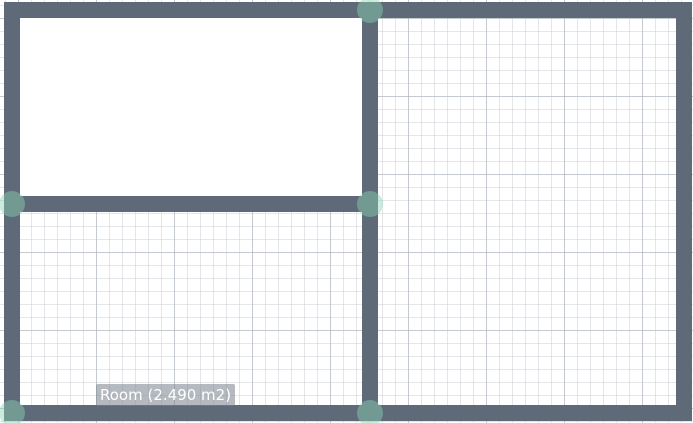  I want to click on wall-node-bottom-middle, so click(370, 411).